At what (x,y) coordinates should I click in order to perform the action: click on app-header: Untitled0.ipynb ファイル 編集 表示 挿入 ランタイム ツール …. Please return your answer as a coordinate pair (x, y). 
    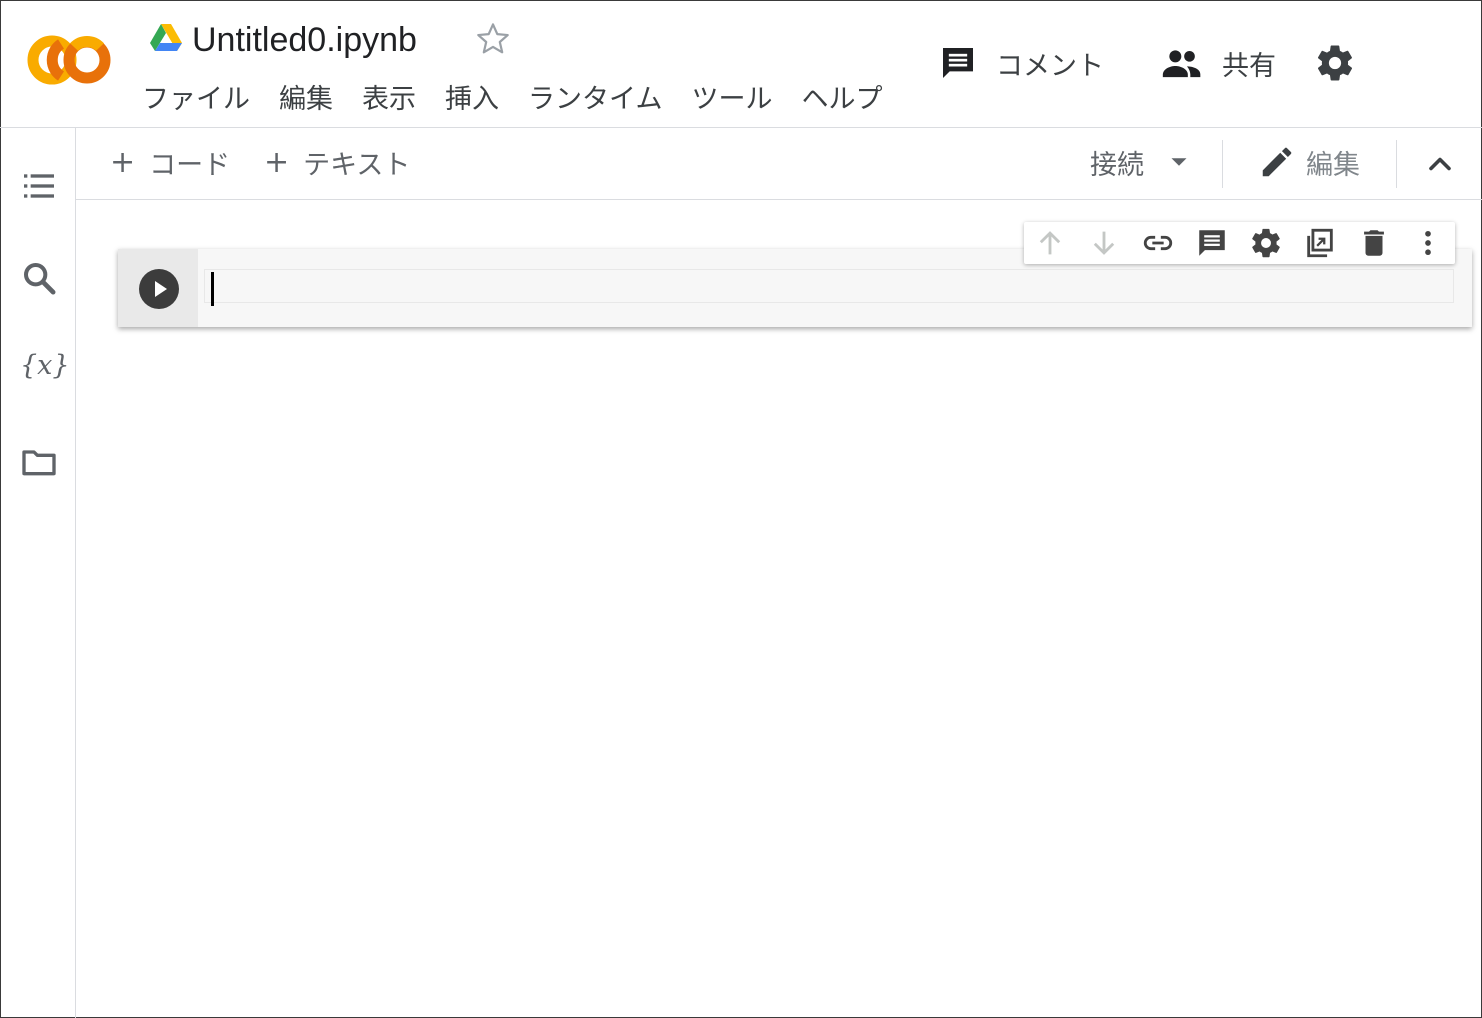
    Looking at the image, I should click on (741, 64).